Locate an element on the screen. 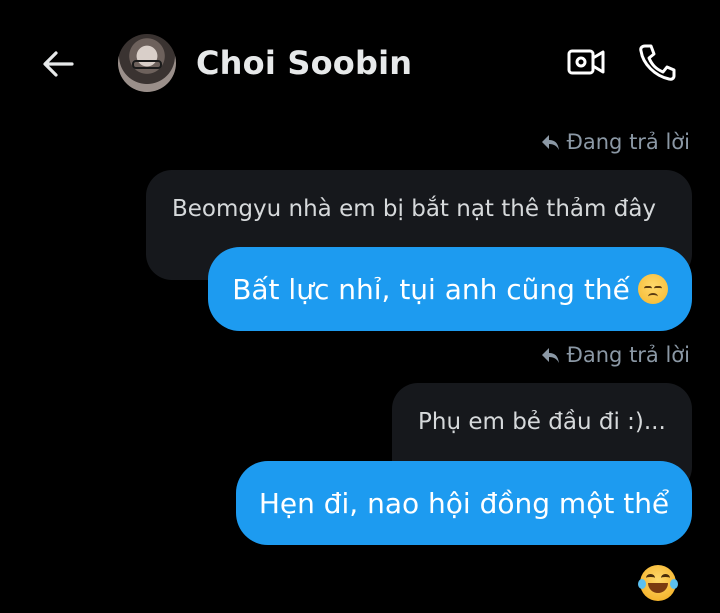 This screenshot has width=720, height=613. avatar is located at coordinates (147, 63).